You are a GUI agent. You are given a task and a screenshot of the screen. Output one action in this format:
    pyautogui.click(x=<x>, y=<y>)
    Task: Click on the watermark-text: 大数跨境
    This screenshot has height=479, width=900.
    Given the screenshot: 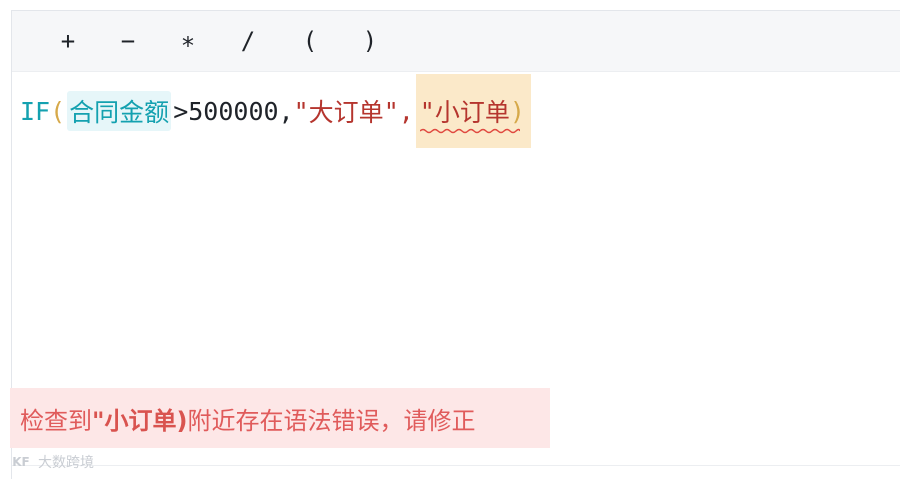 What is the action you would take?
    pyautogui.click(x=66, y=463)
    